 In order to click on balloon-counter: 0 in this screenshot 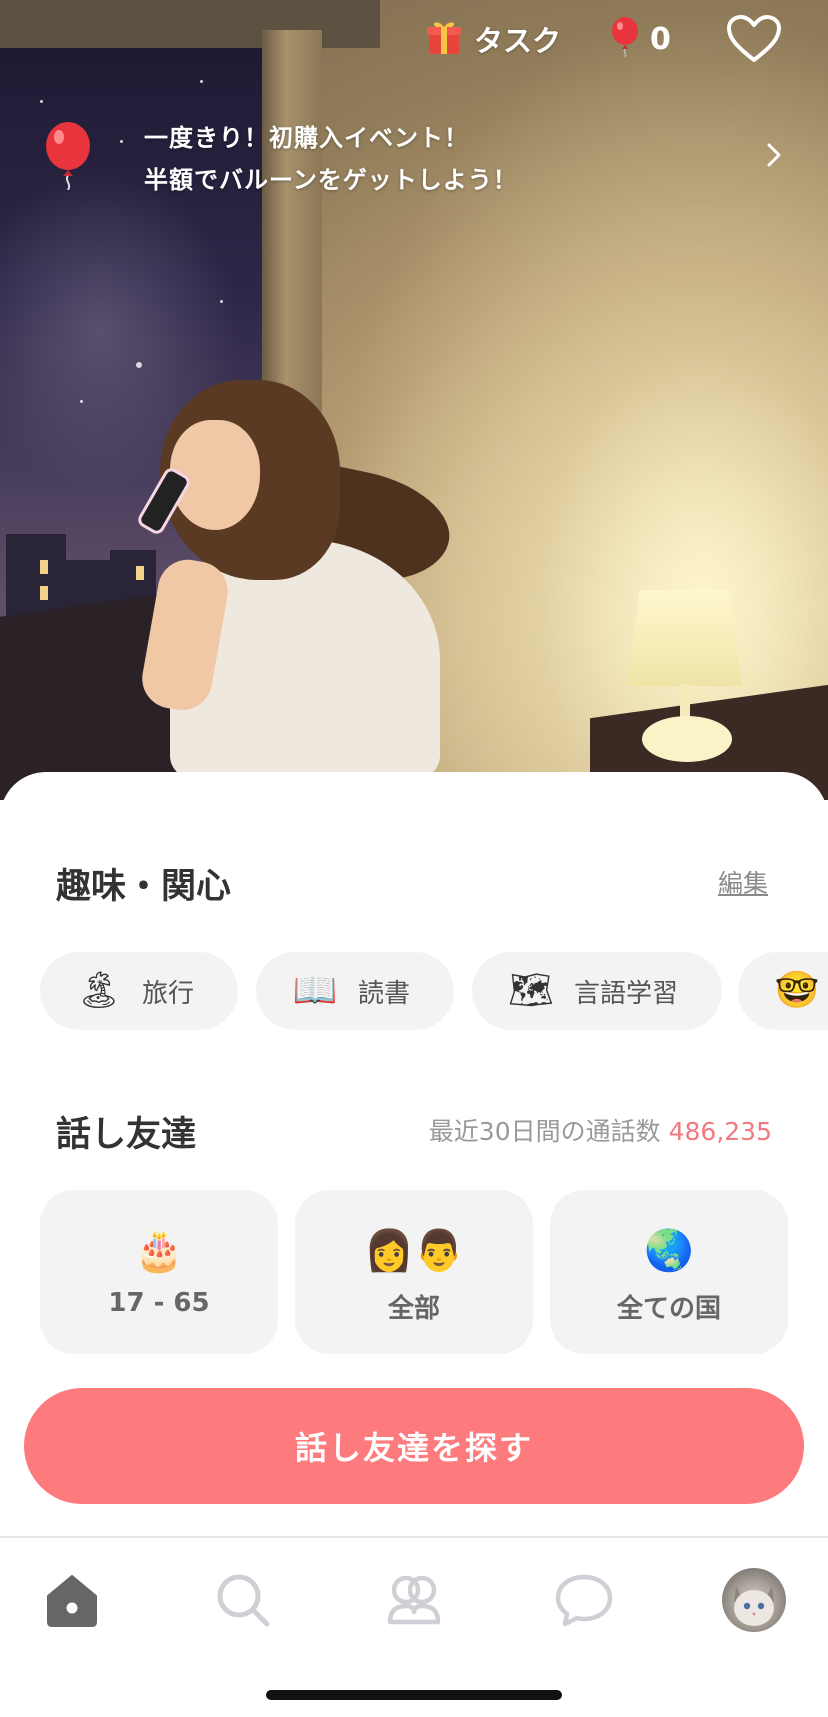, I will do `click(640, 39)`.